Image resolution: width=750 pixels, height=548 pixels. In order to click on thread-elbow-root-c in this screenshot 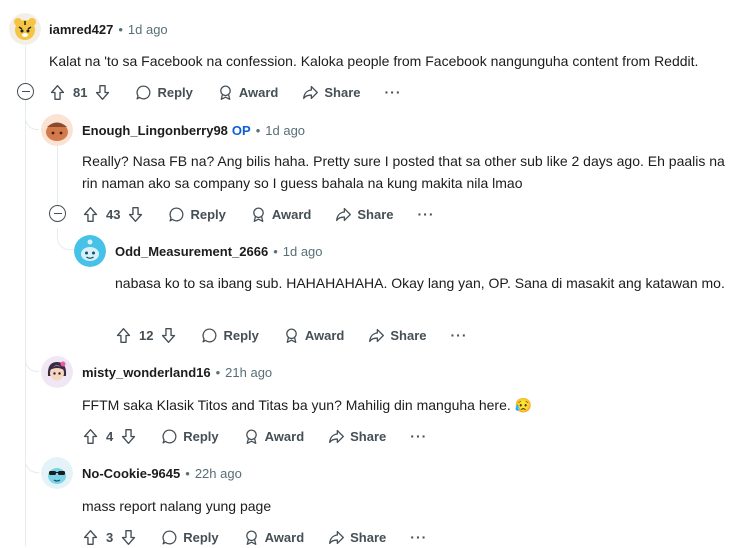, I will do `click(32, 462)`.